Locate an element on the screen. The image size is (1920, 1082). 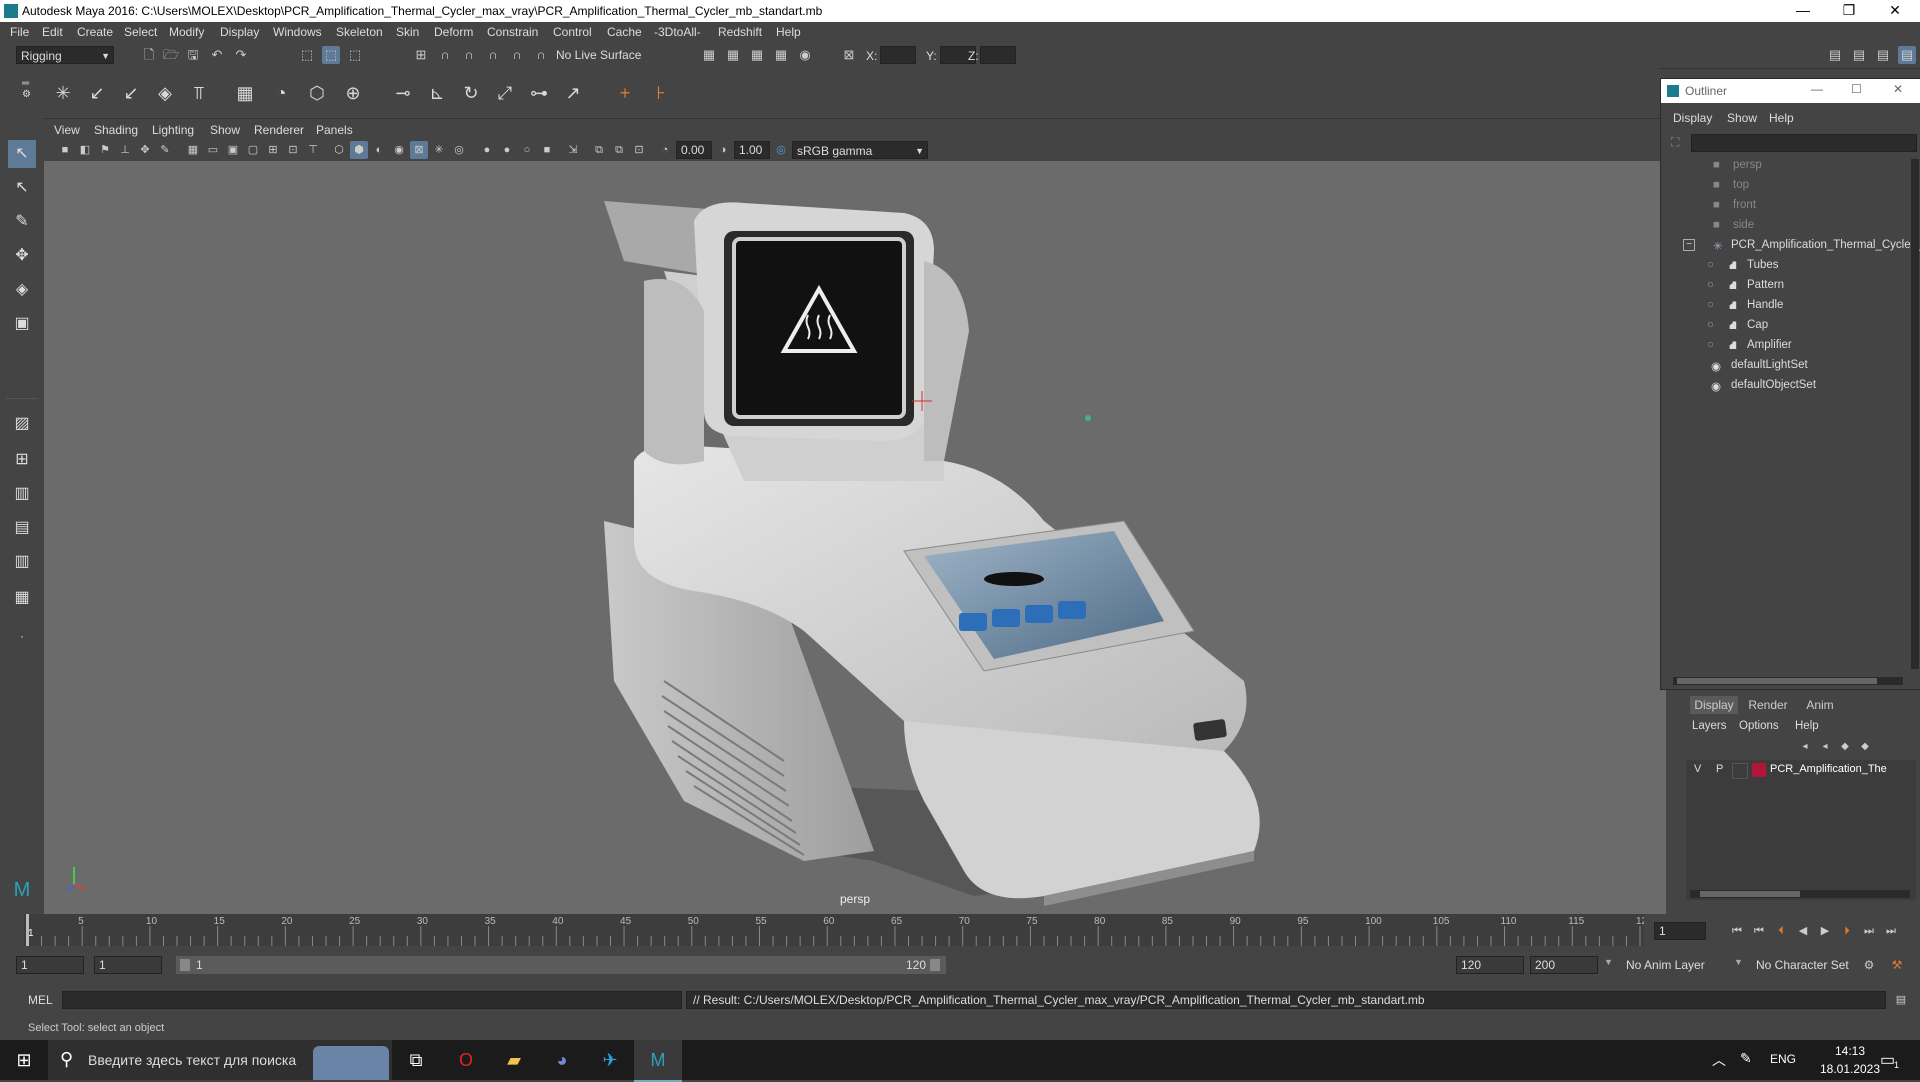
animation-preferences-icon: ⚒ is located at coordinates (1897, 965).